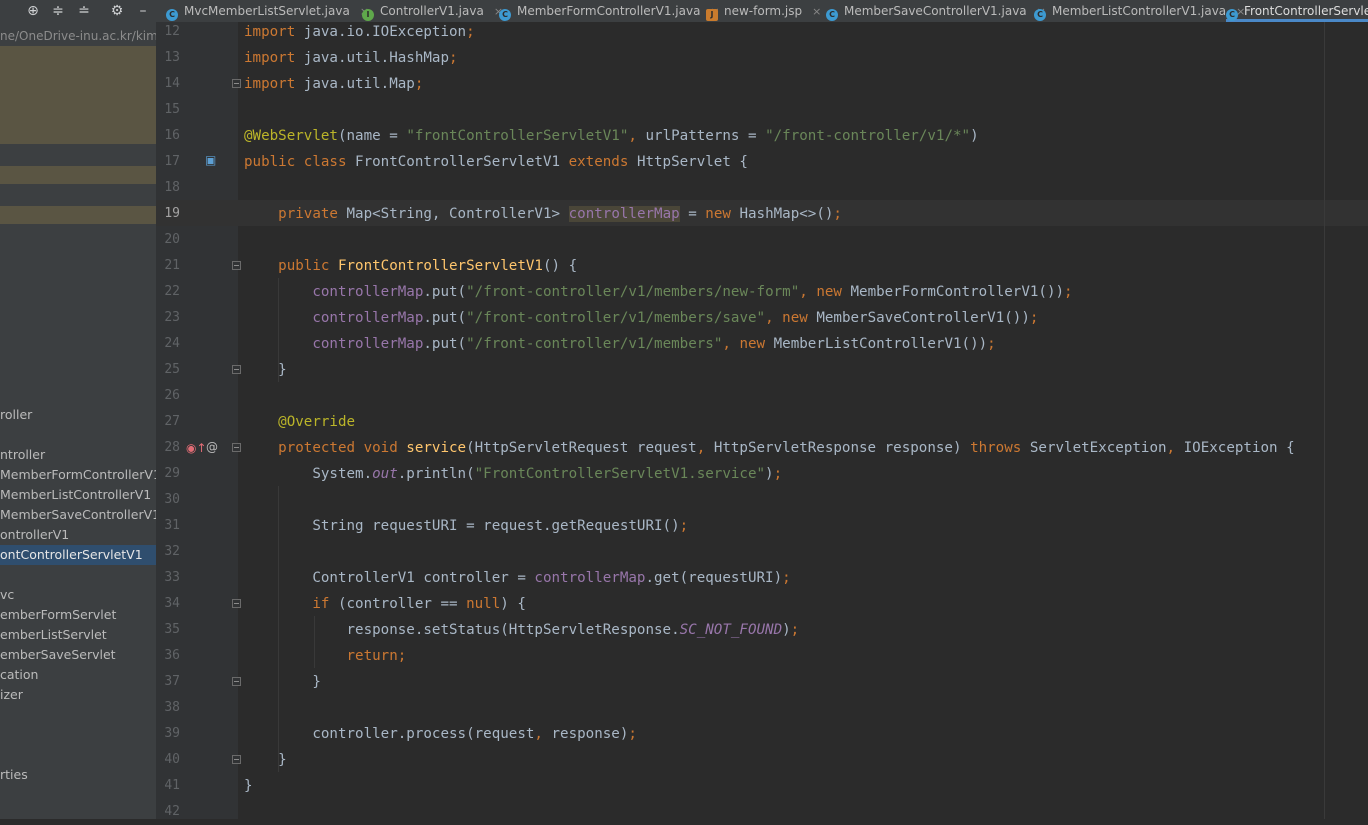 The height and width of the screenshot is (825, 1368). What do you see at coordinates (78, 595) in the screenshot?
I see `project-tree-item: vc` at bounding box center [78, 595].